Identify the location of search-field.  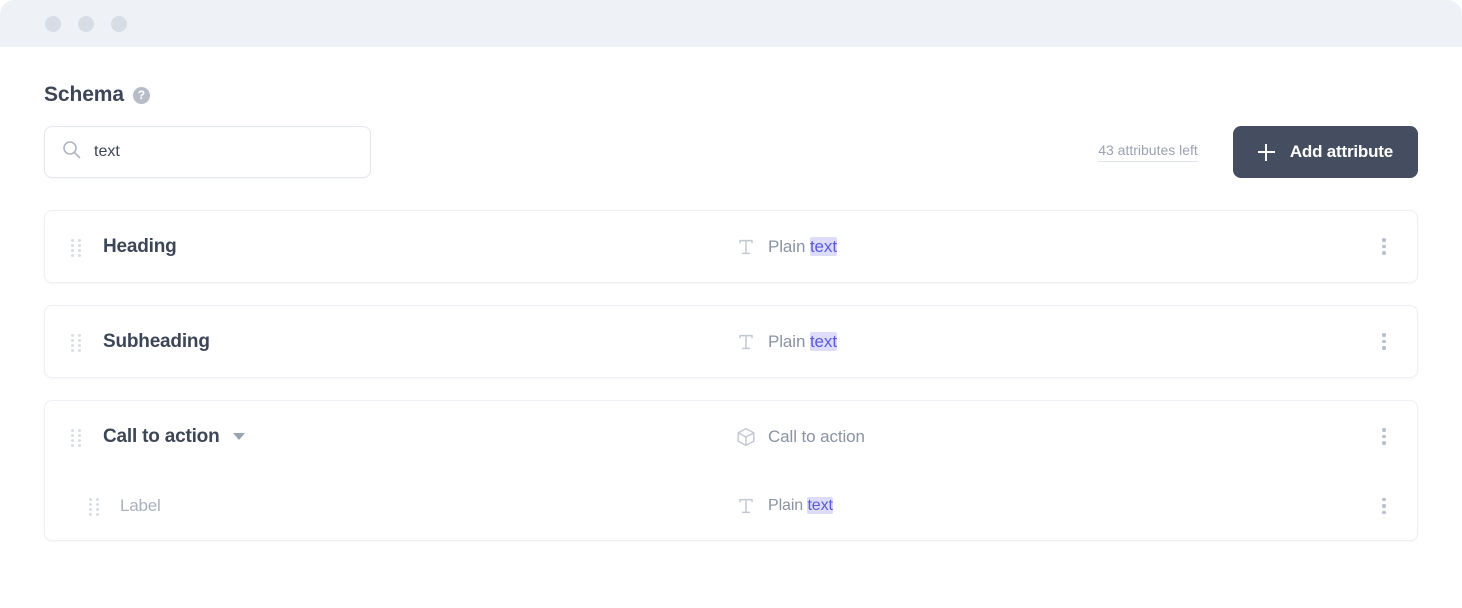
(207, 152).